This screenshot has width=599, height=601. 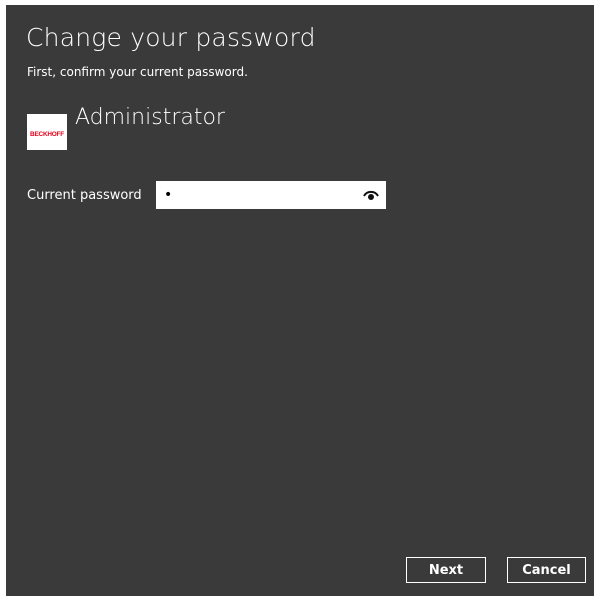 I want to click on current-password-field, so click(x=271, y=195).